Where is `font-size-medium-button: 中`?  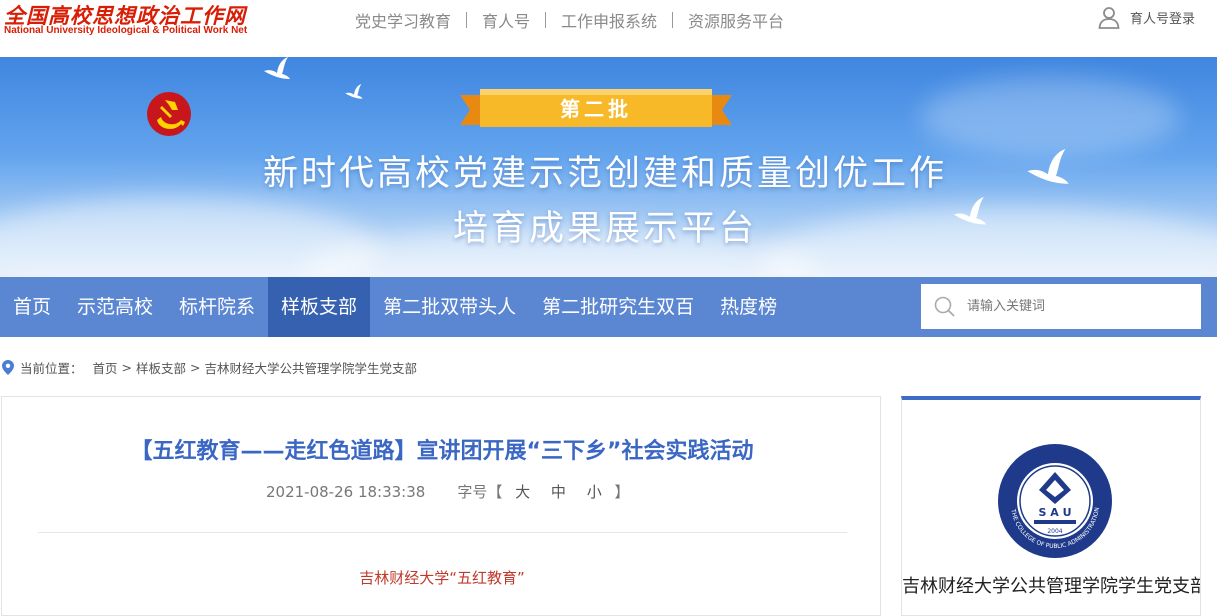
font-size-medium-button: 中 is located at coordinates (558, 492).